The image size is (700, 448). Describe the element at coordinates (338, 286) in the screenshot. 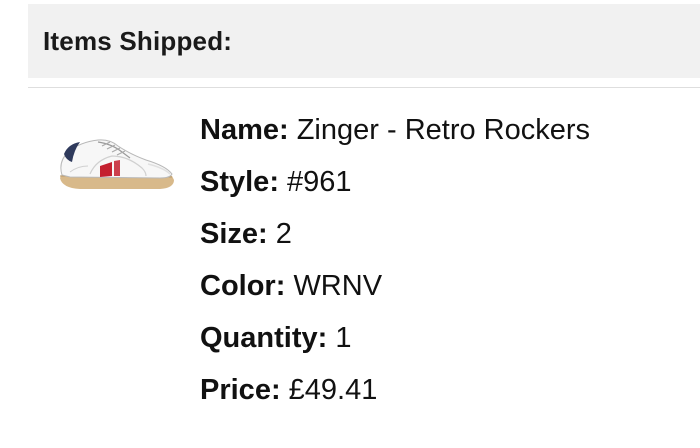

I see `item-color-value: WRNV` at that location.